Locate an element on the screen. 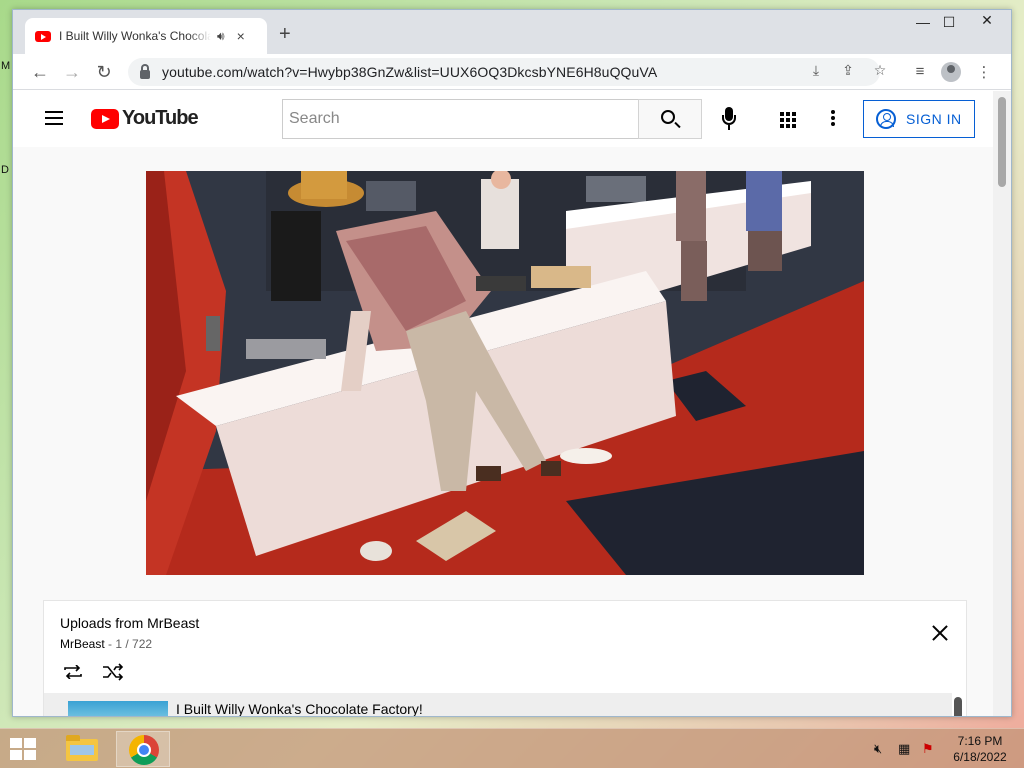 The image size is (1024, 768). youtube-play-icon is located at coordinates (105, 118).